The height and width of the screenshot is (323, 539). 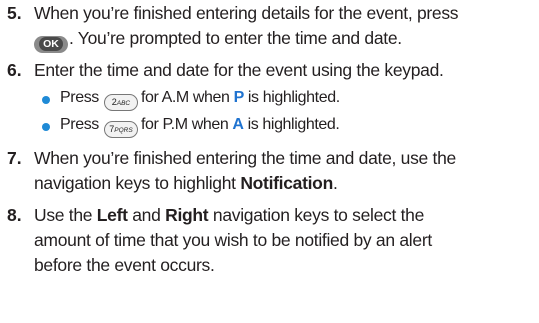 I want to click on step-7-number: 7., so click(x=14, y=158).